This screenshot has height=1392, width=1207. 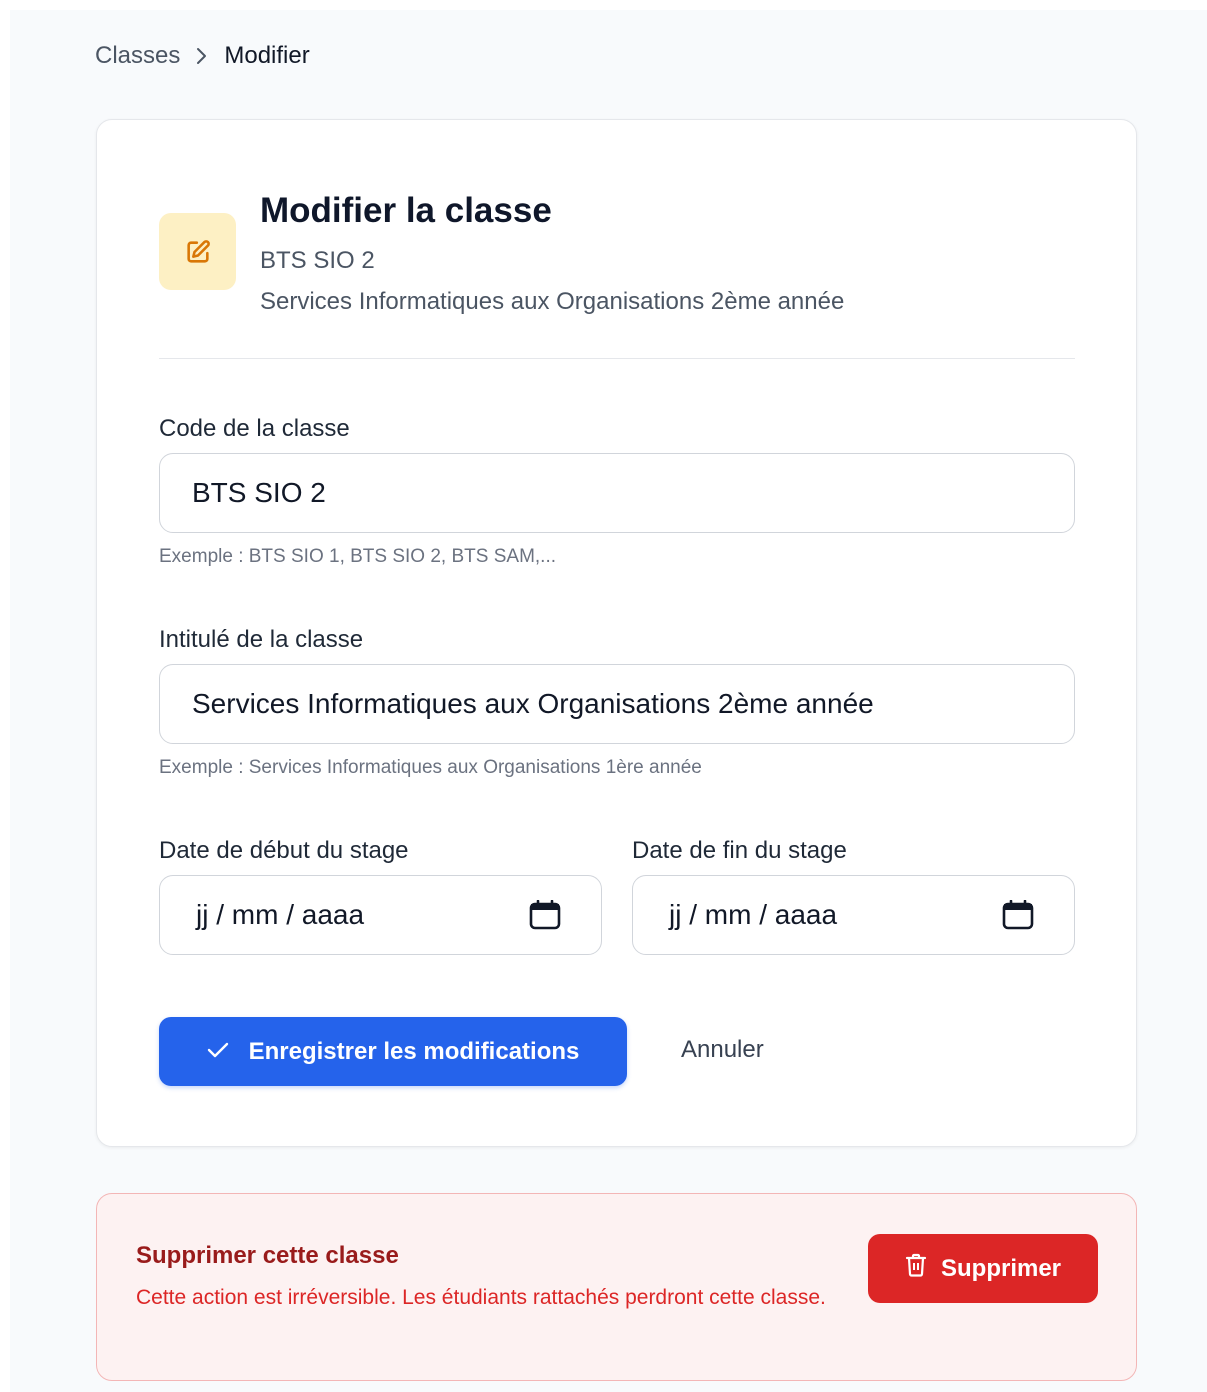 What do you see at coordinates (853, 915) in the screenshot?
I see `end-date-field: jj / mm / aaaa` at bounding box center [853, 915].